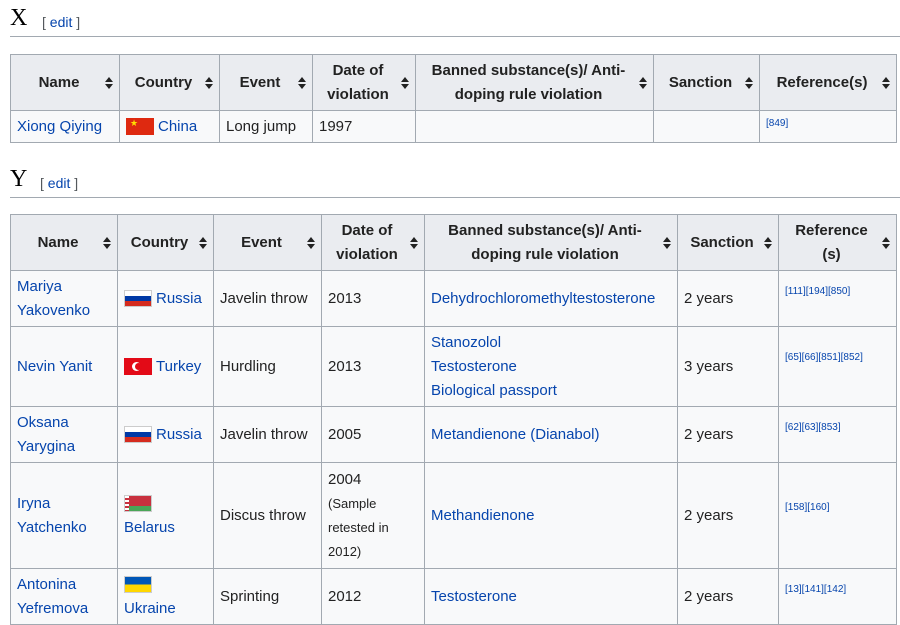 This screenshot has width=900, height=625. Describe the element at coordinates (817, 291) in the screenshot. I see `reference-links: [111][194][850]` at that location.